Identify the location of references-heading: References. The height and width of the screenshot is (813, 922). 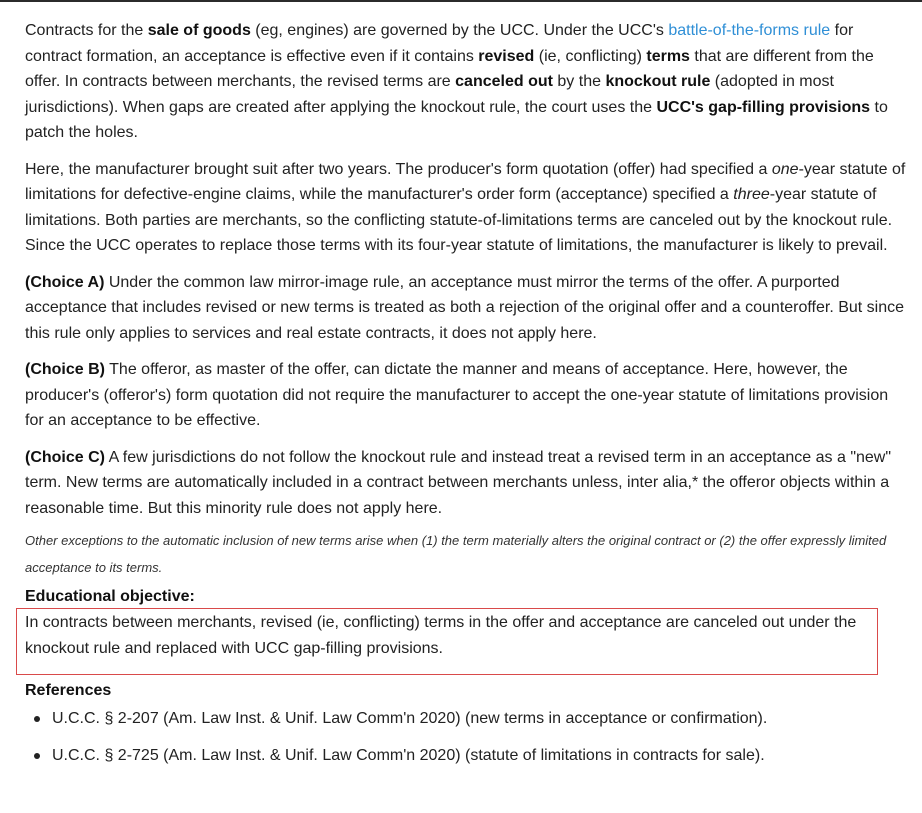
(68, 690).